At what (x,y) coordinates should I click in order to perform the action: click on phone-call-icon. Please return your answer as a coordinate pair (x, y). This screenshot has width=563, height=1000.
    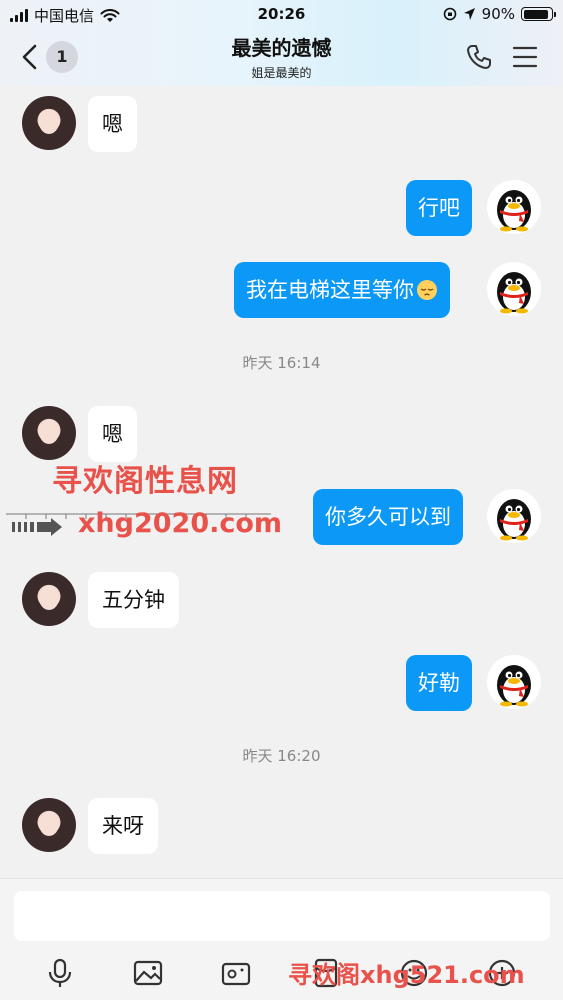
    Looking at the image, I should click on (479, 57).